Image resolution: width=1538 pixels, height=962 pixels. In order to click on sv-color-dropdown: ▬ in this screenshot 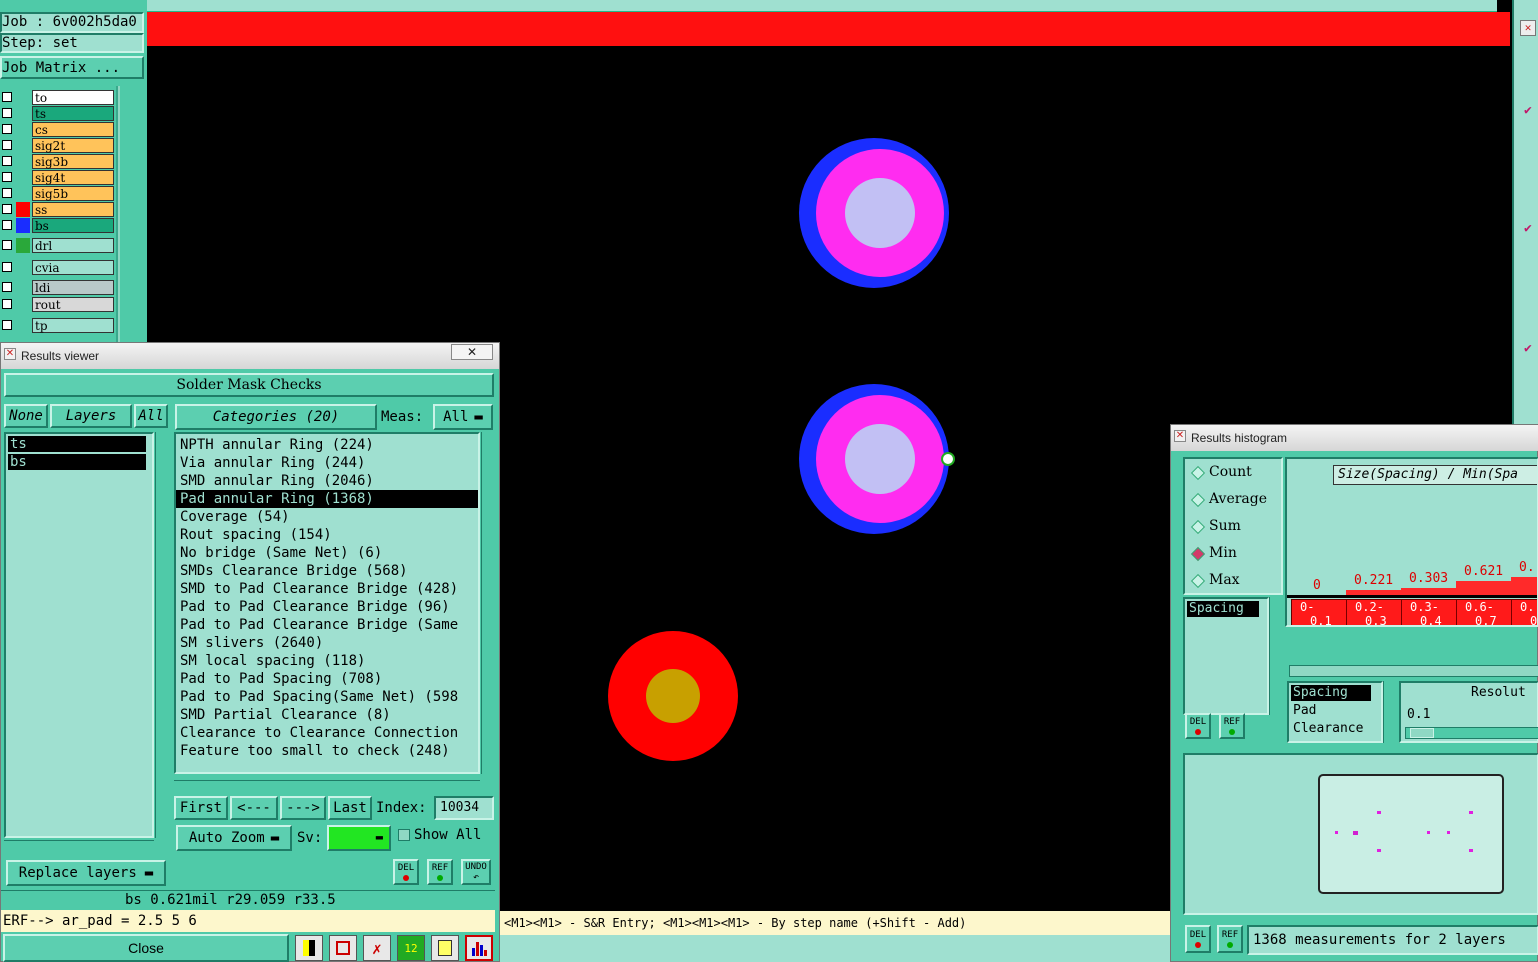, I will do `click(359, 838)`.